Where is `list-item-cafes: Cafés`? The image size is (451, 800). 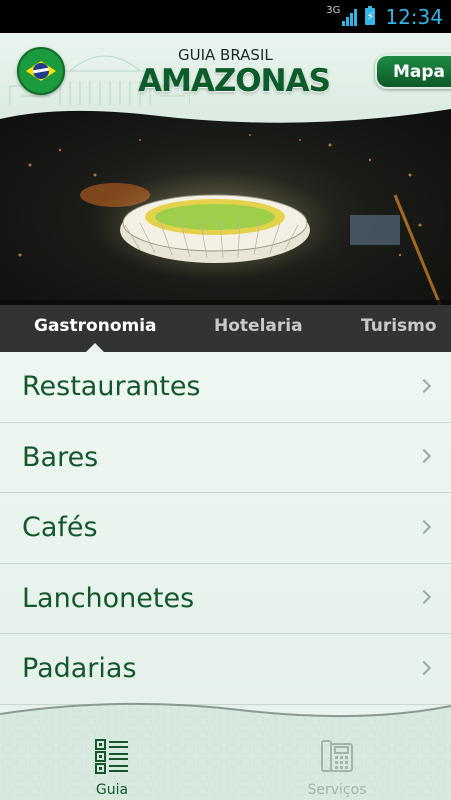 list-item-cafes: Cafés is located at coordinates (225, 528).